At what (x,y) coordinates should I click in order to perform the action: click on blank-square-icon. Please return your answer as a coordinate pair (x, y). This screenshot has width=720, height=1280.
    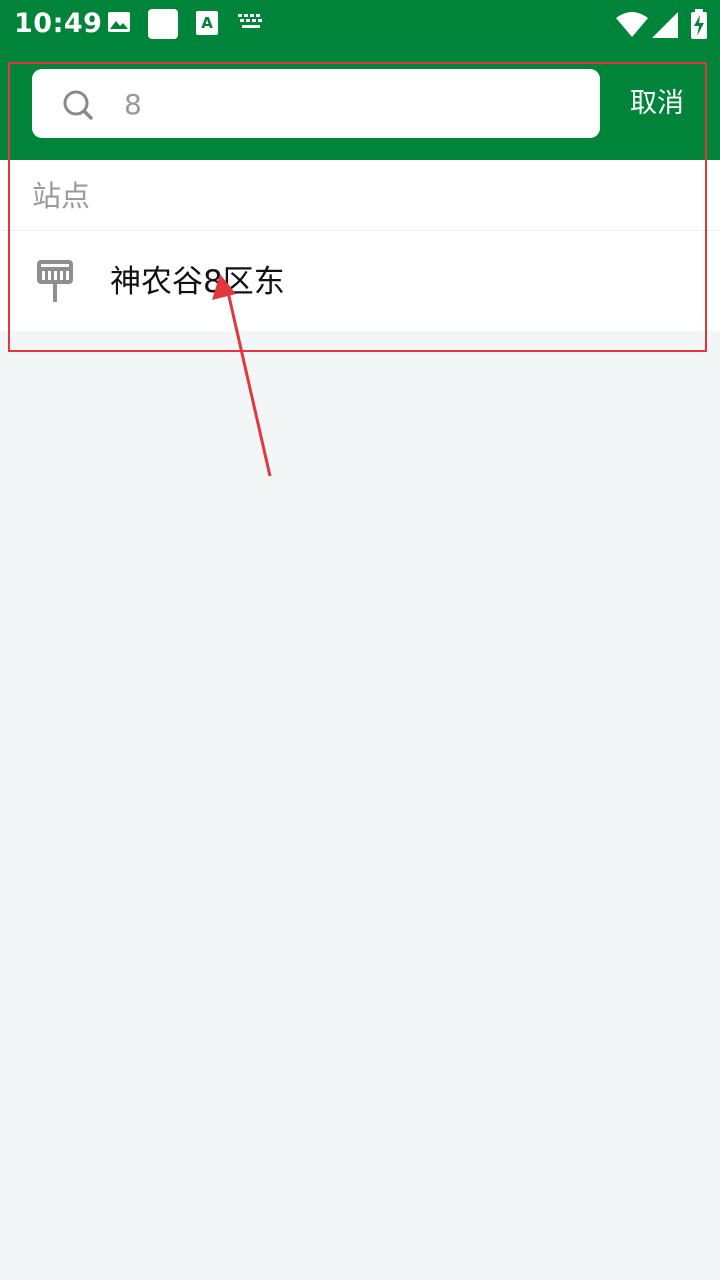
    Looking at the image, I should click on (163, 24).